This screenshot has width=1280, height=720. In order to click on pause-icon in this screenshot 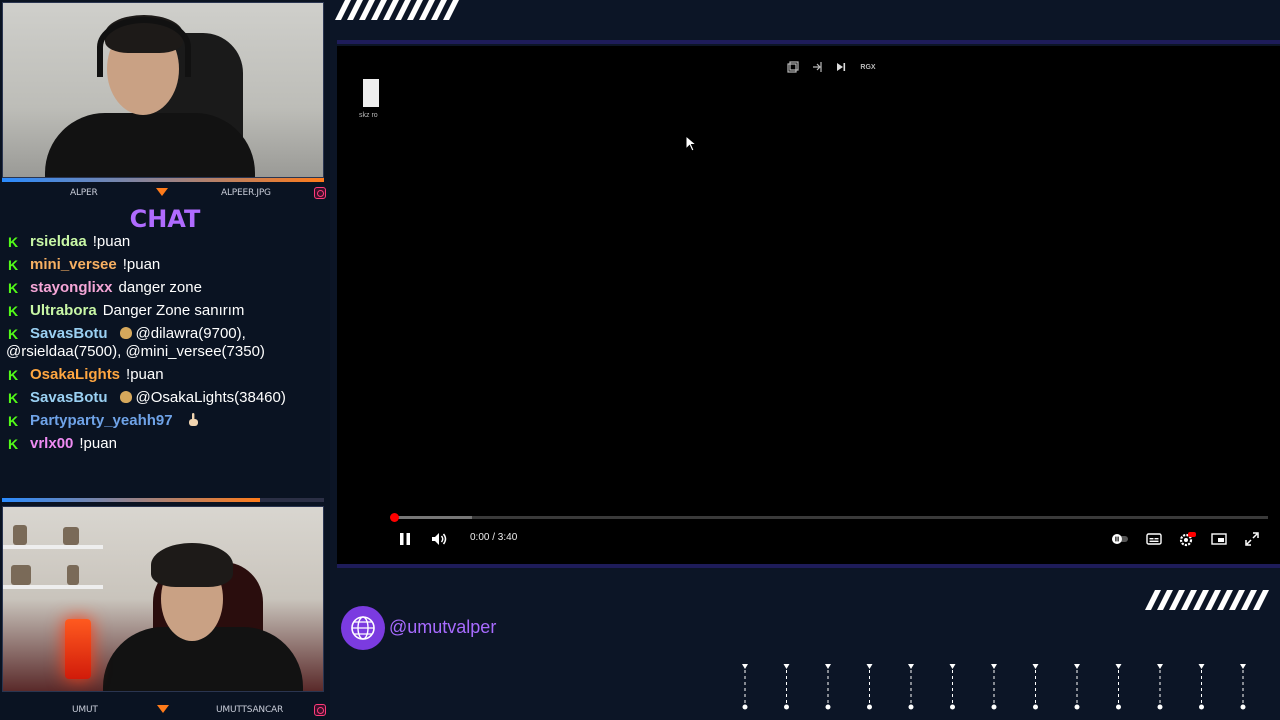, I will do `click(405, 539)`.